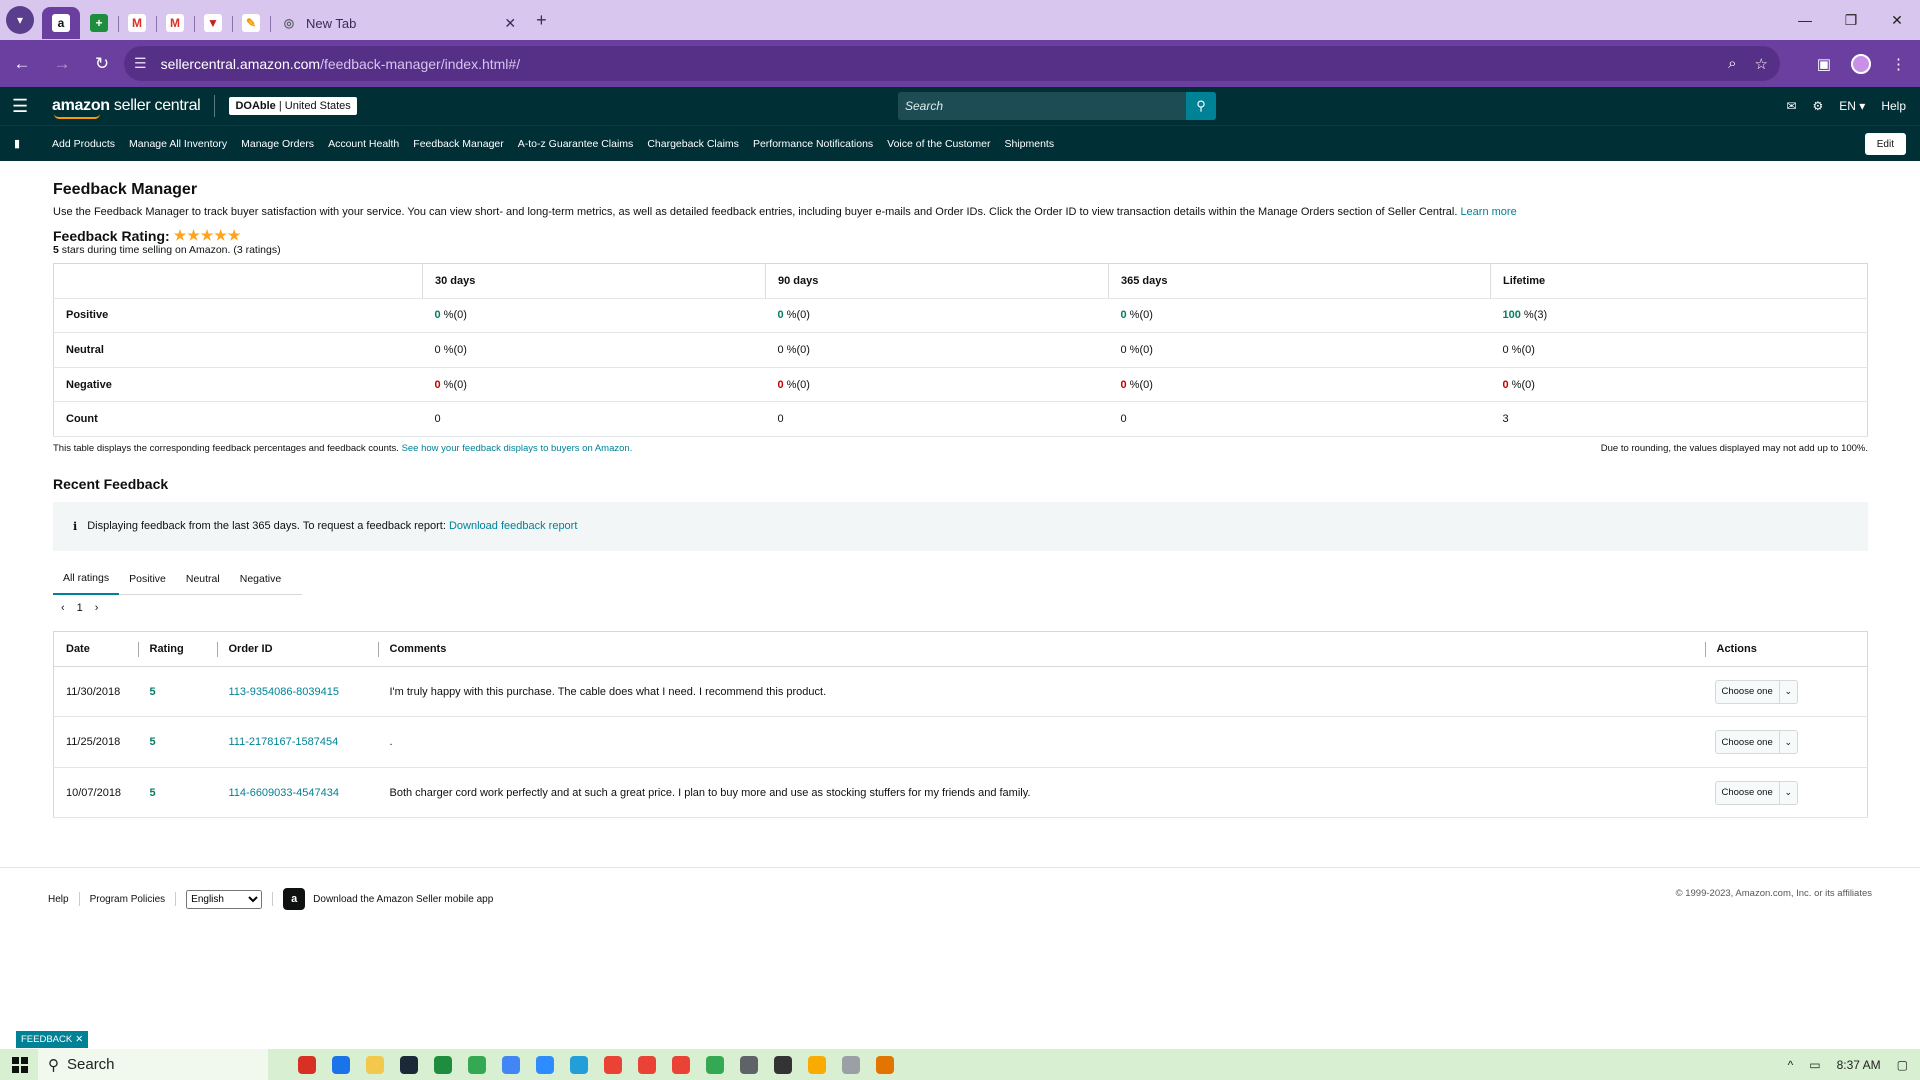  What do you see at coordinates (1805, 20) in the screenshot?
I see `minimize-icon: —` at bounding box center [1805, 20].